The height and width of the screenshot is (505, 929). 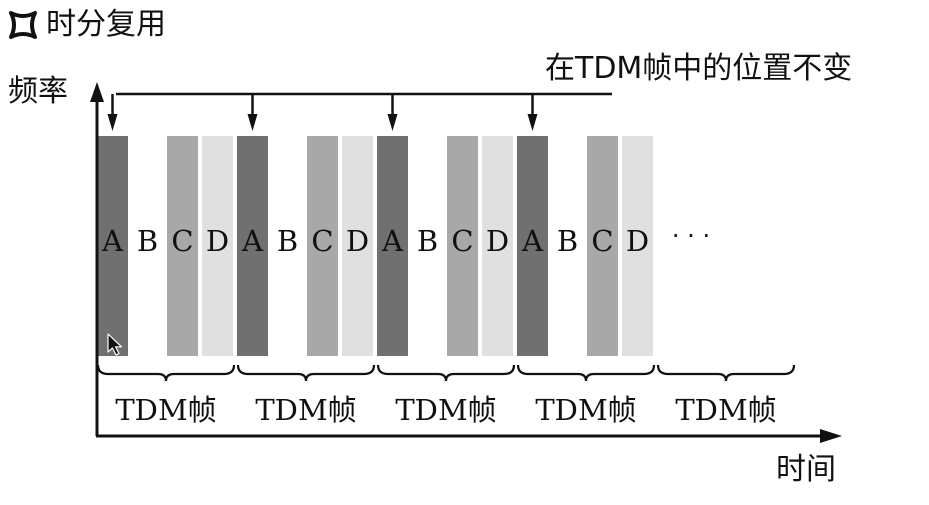 I want to click on frame-braces: TDM帧 TDM帧 TDM帧 TDM帧 TDM帧, so click(x=446, y=395).